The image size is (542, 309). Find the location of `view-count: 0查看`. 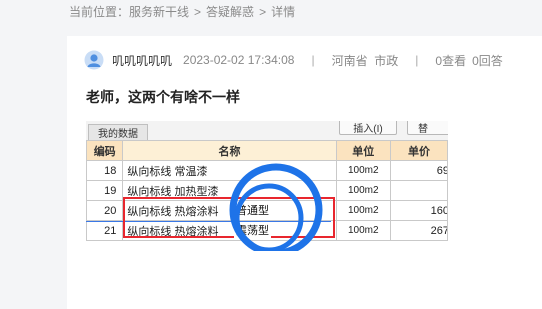

view-count: 0查看 is located at coordinates (451, 60).